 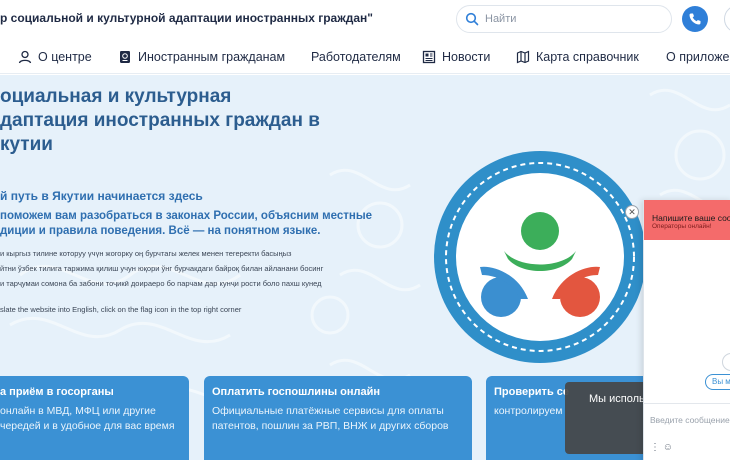 What do you see at coordinates (78, 411) in the screenshot?
I see `card-text-line: онлайн в МВД, МФЦ или другие` at bounding box center [78, 411].